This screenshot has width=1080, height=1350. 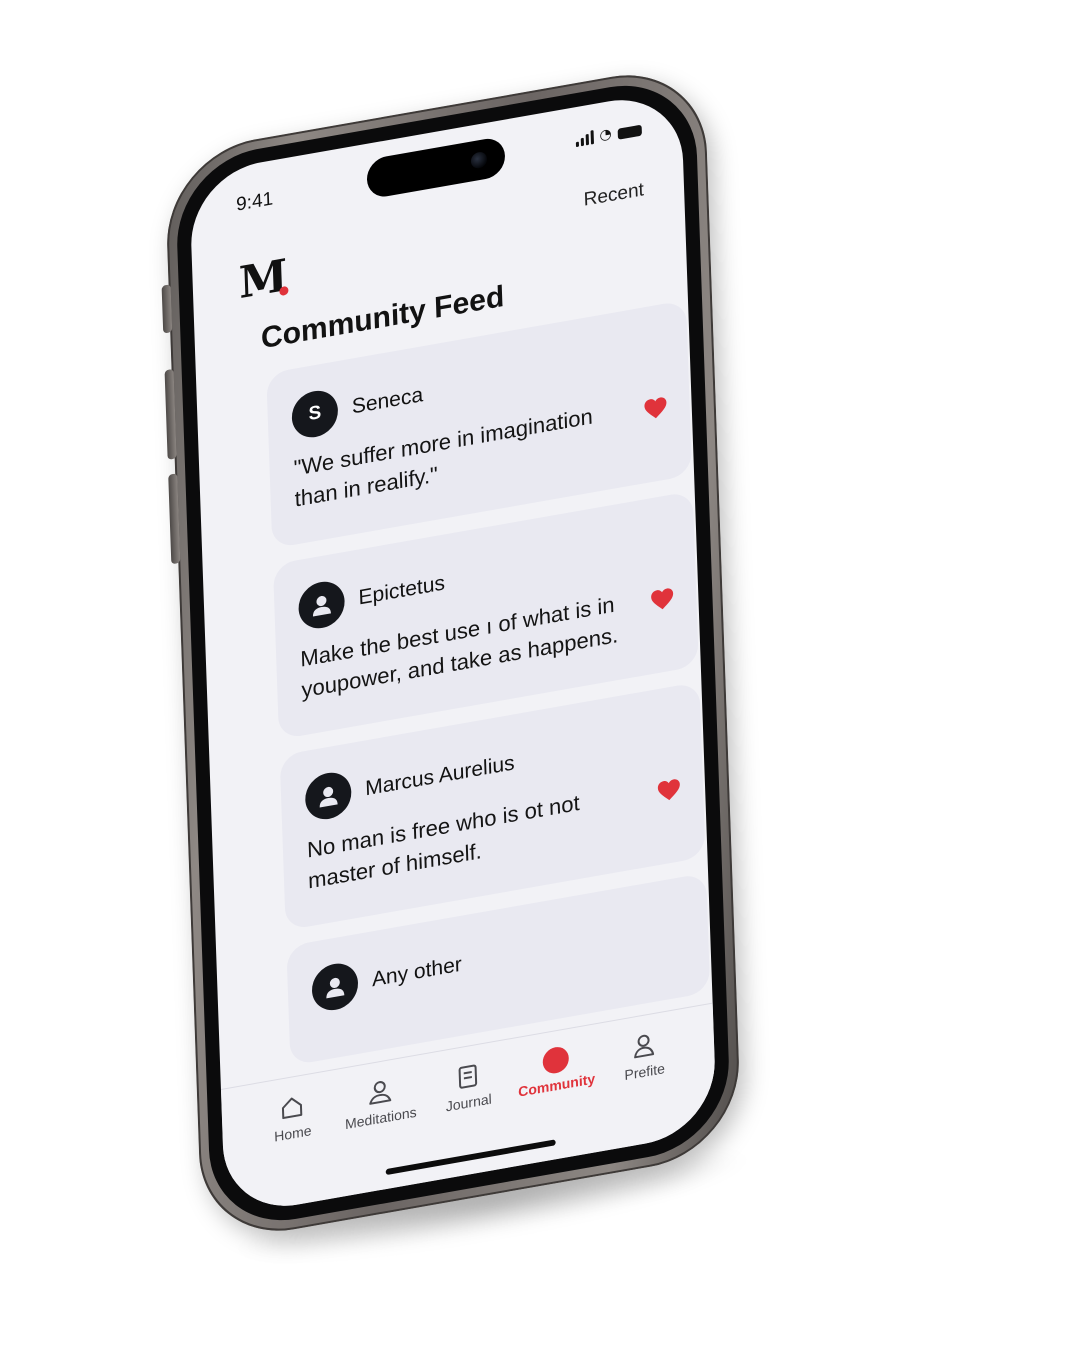 What do you see at coordinates (468, 1102) in the screenshot?
I see `tab-label: Journal` at bounding box center [468, 1102].